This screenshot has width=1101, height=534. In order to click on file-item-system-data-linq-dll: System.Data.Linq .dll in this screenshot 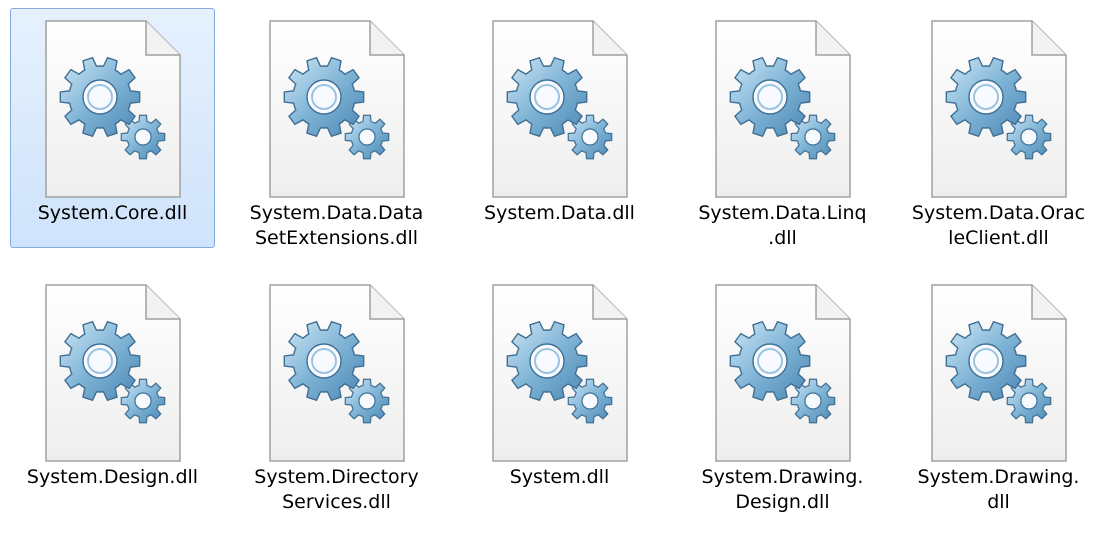, I will do `click(782, 128)`.